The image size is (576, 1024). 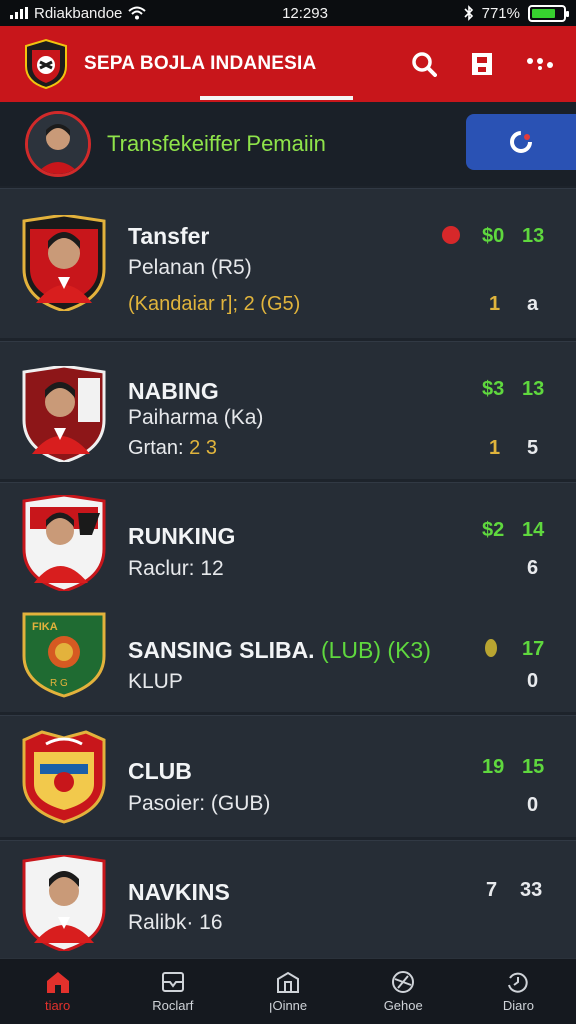 What do you see at coordinates (179, 892) in the screenshot?
I see `item-title: NAVKINS` at bounding box center [179, 892].